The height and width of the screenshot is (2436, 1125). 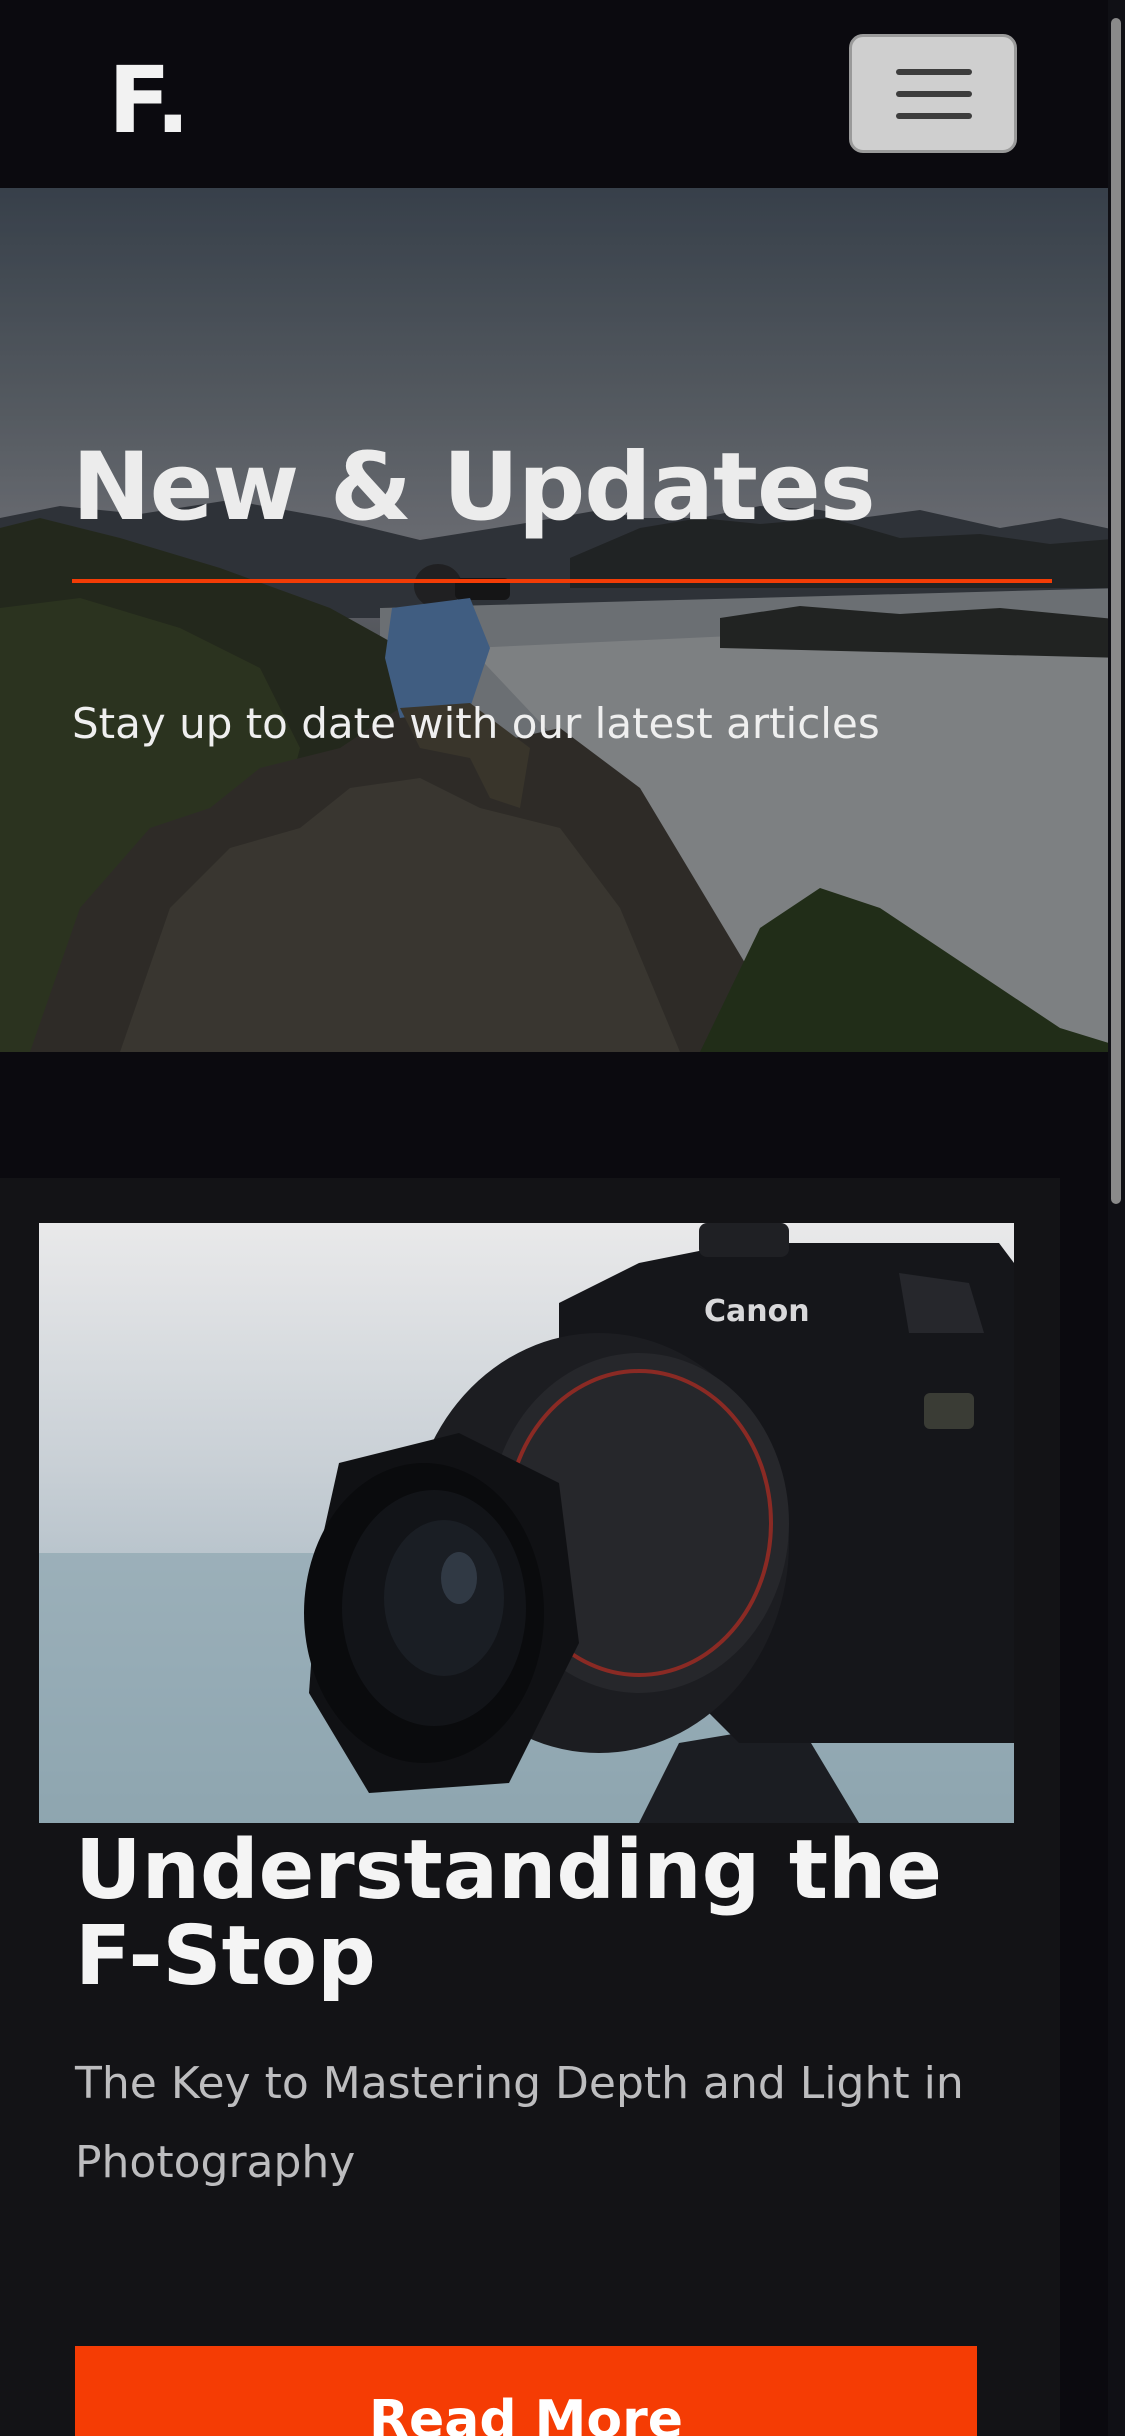 What do you see at coordinates (562, 94) in the screenshot?
I see `navbar: F.` at bounding box center [562, 94].